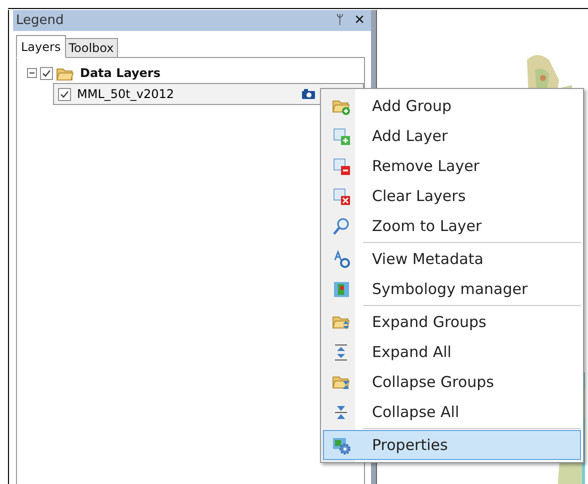 This screenshot has width=588, height=484. Describe the element at coordinates (40, 20) in the screenshot. I see `panel-title: Legend` at that location.